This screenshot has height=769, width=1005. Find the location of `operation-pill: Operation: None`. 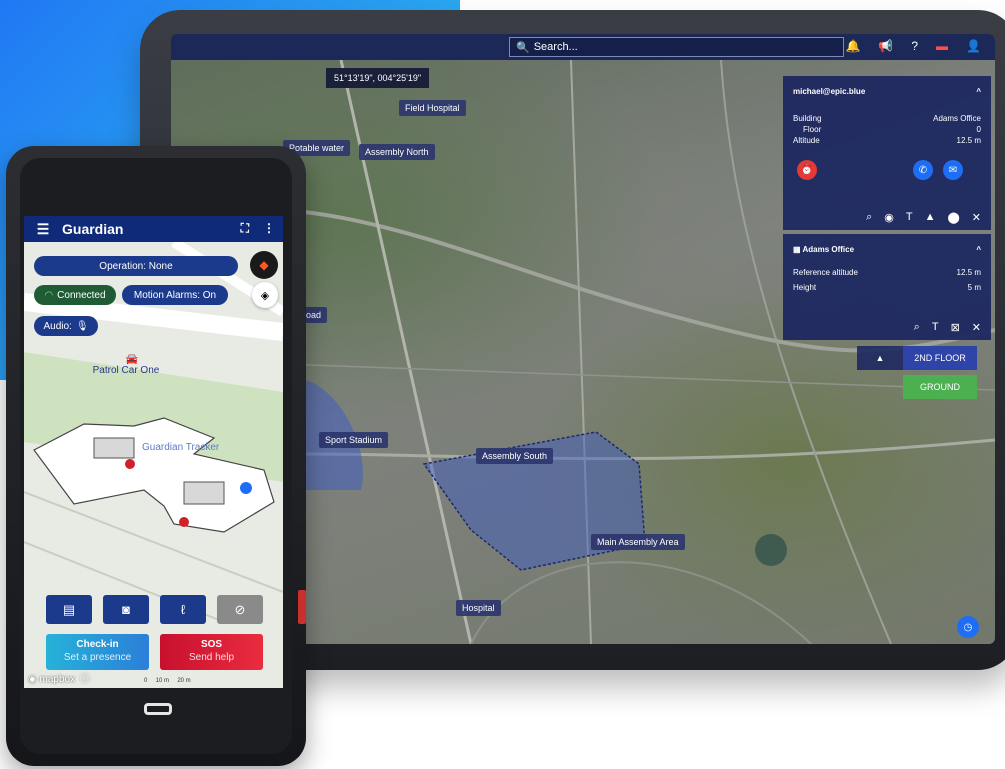

operation-pill: Operation: None is located at coordinates (136, 266).